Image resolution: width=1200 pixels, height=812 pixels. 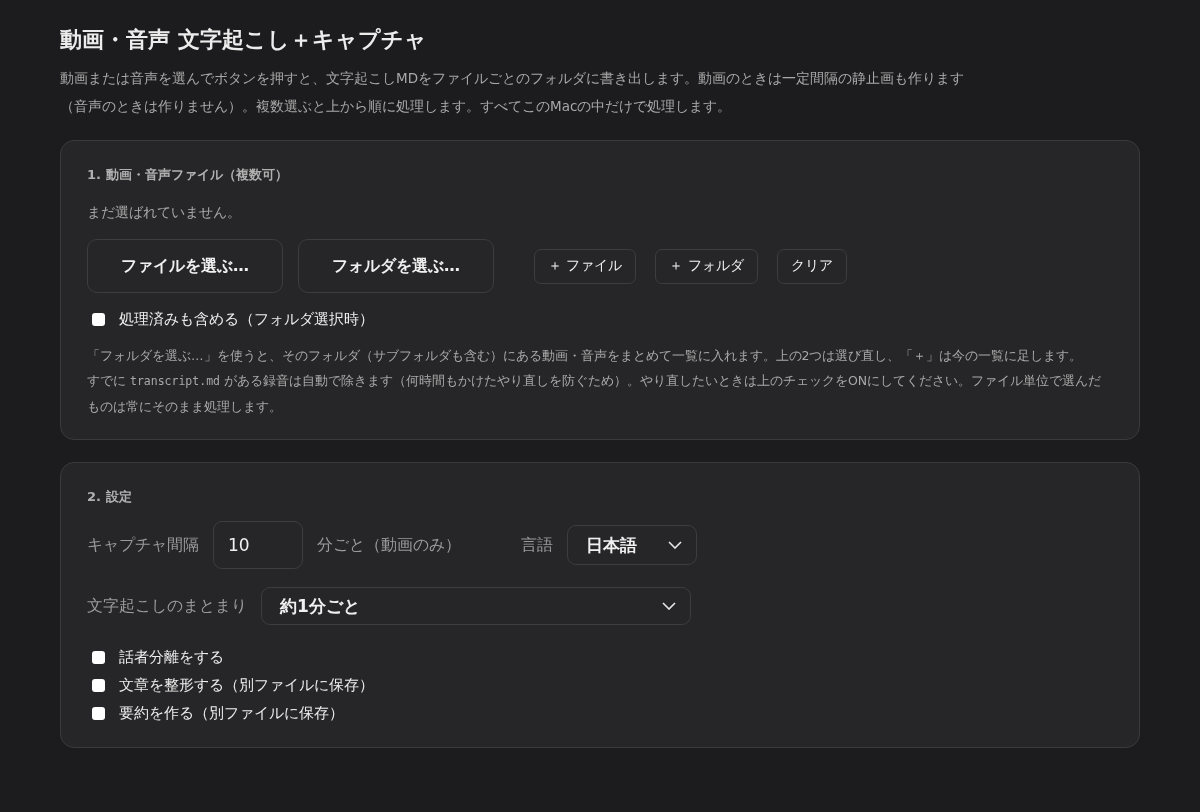 What do you see at coordinates (171, 657) in the screenshot?
I see `checkbox-label: 話者分離をする` at bounding box center [171, 657].